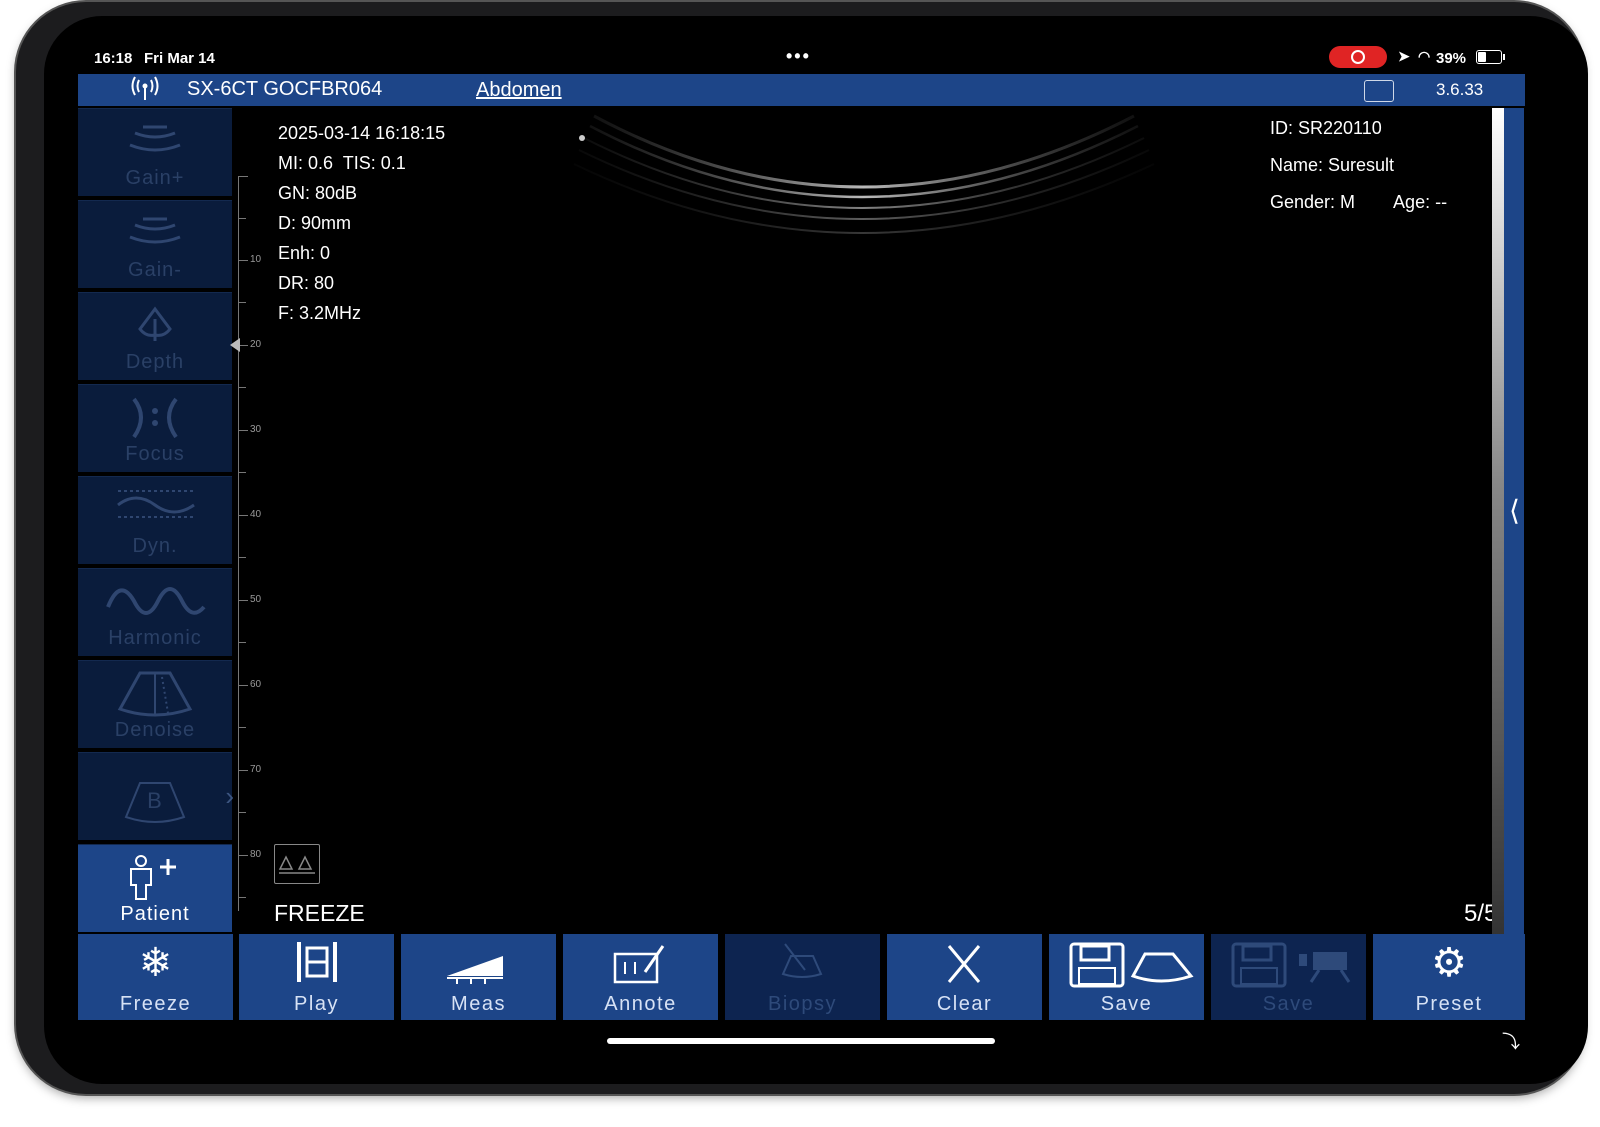 Image resolution: width=1600 pixels, height=1127 pixels. Describe the element at coordinates (155, 454) in the screenshot. I see `focus-label: Focus` at that location.